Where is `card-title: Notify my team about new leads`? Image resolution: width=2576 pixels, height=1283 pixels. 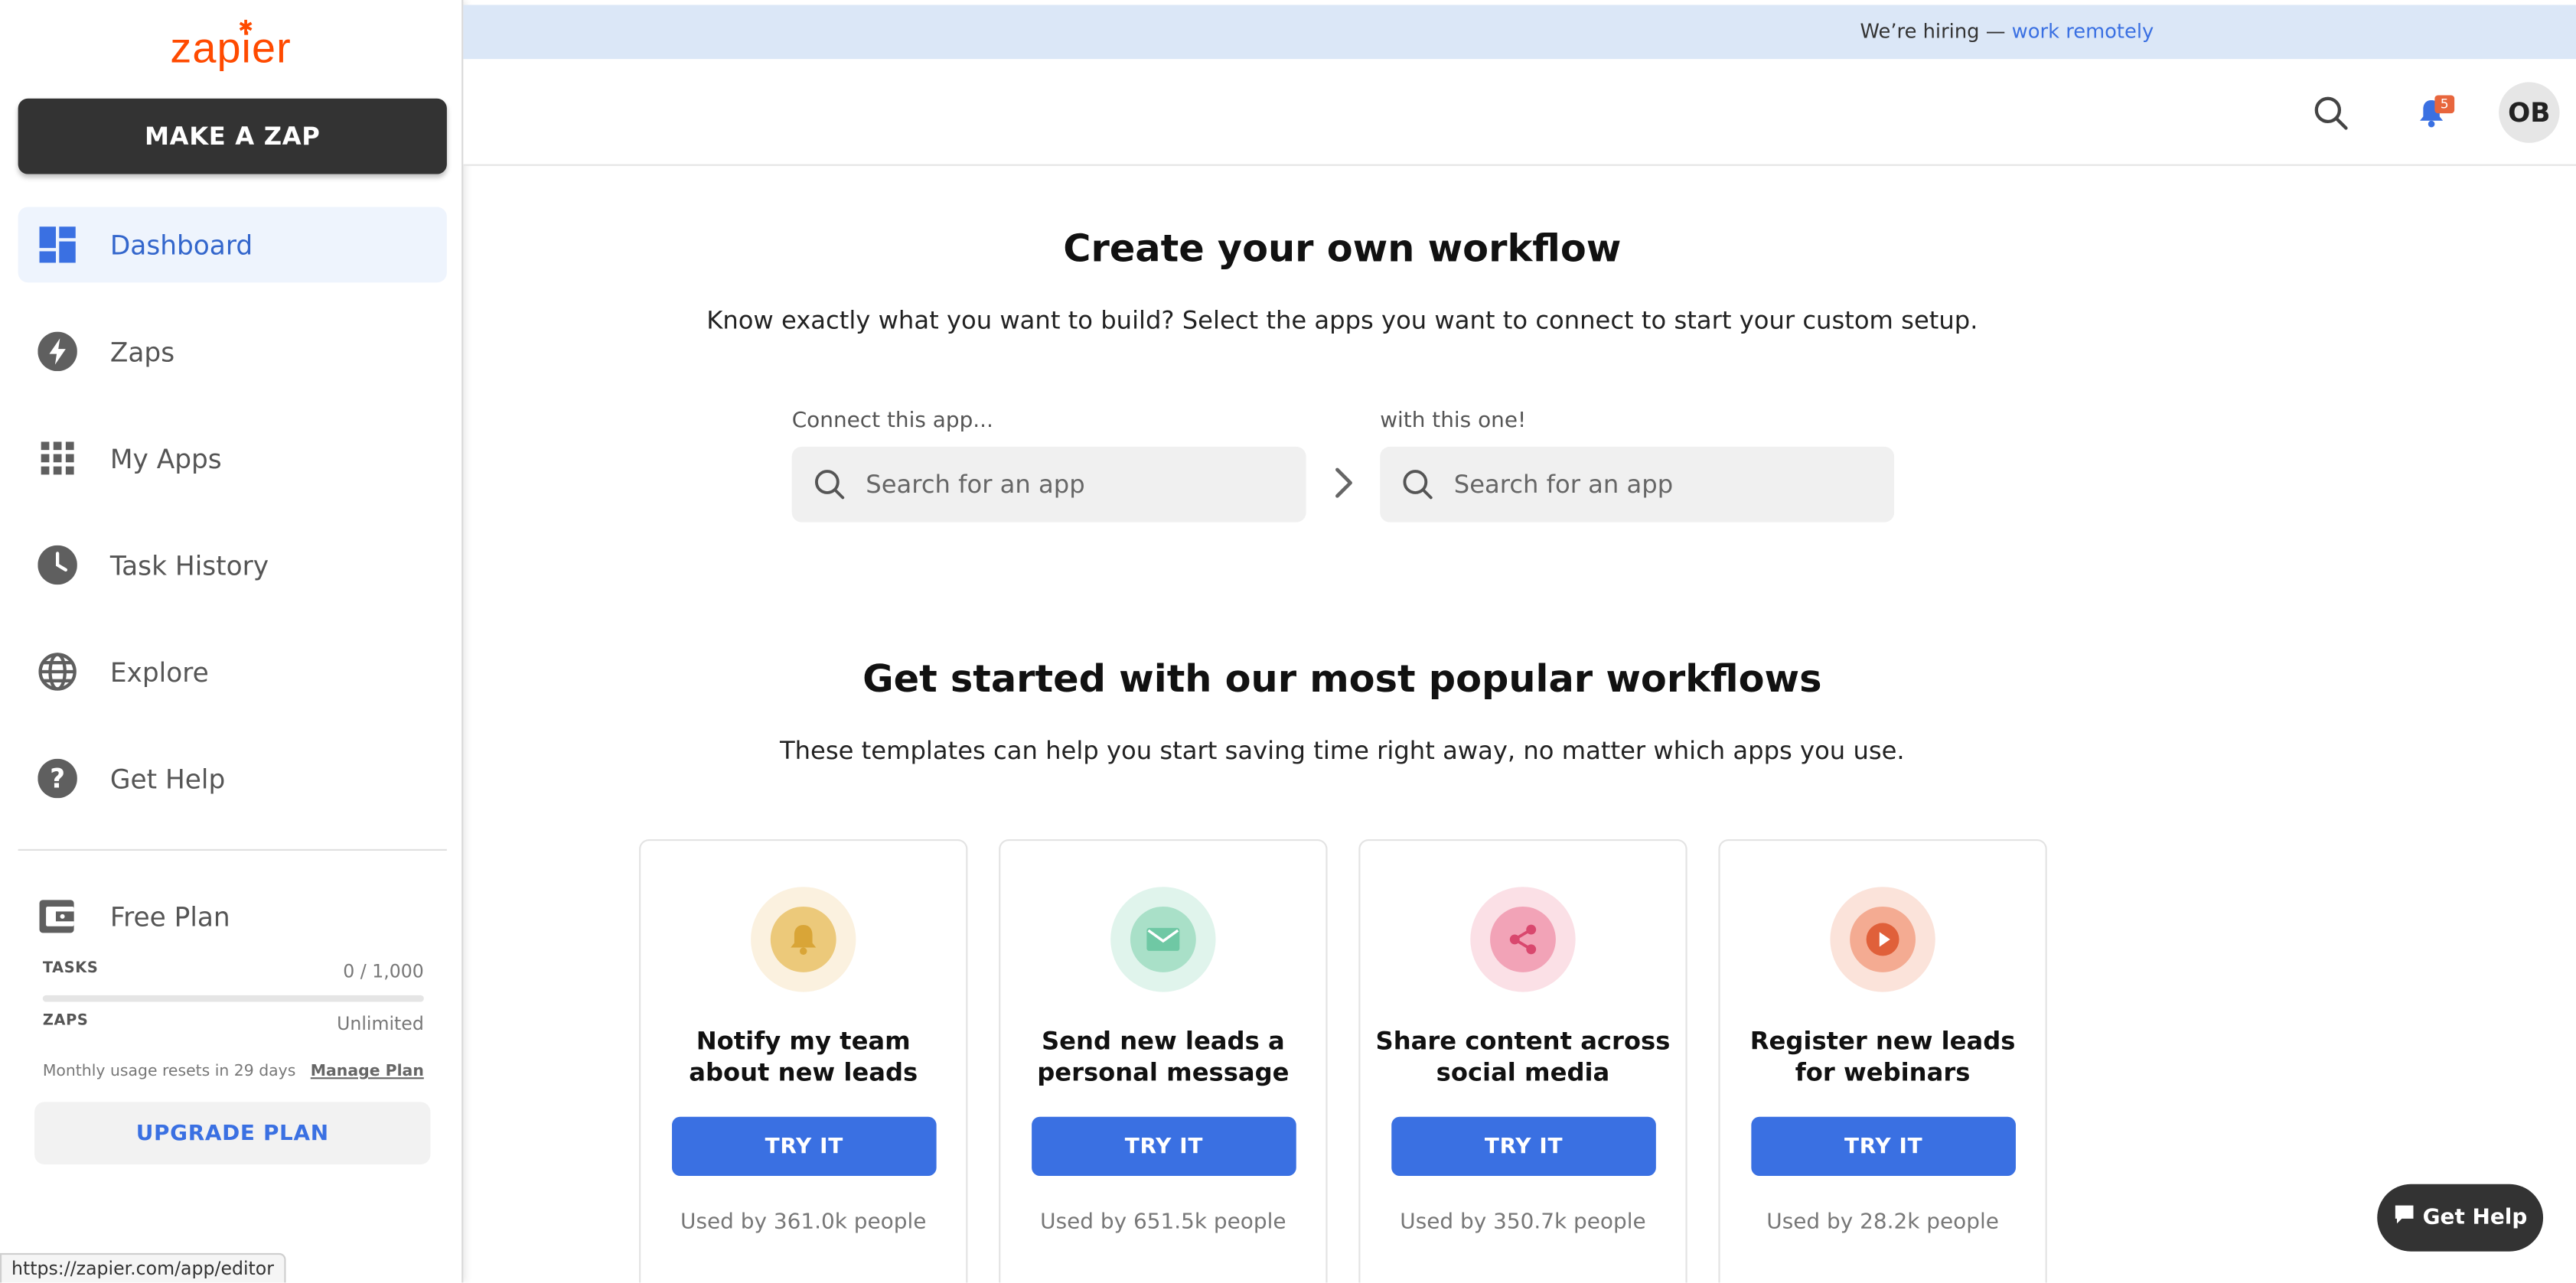 card-title: Notify my team about new leads is located at coordinates (803, 1058).